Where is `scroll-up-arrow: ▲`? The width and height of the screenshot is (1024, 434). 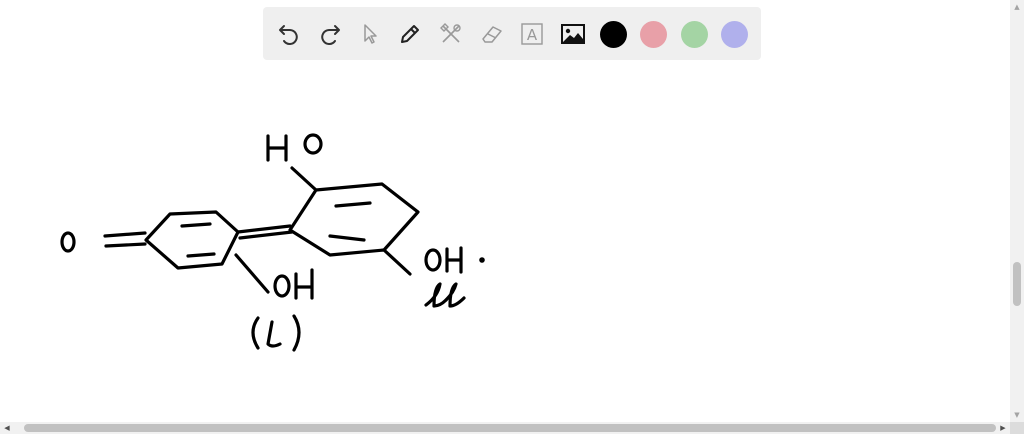 scroll-up-arrow: ▲ is located at coordinates (1017, 7).